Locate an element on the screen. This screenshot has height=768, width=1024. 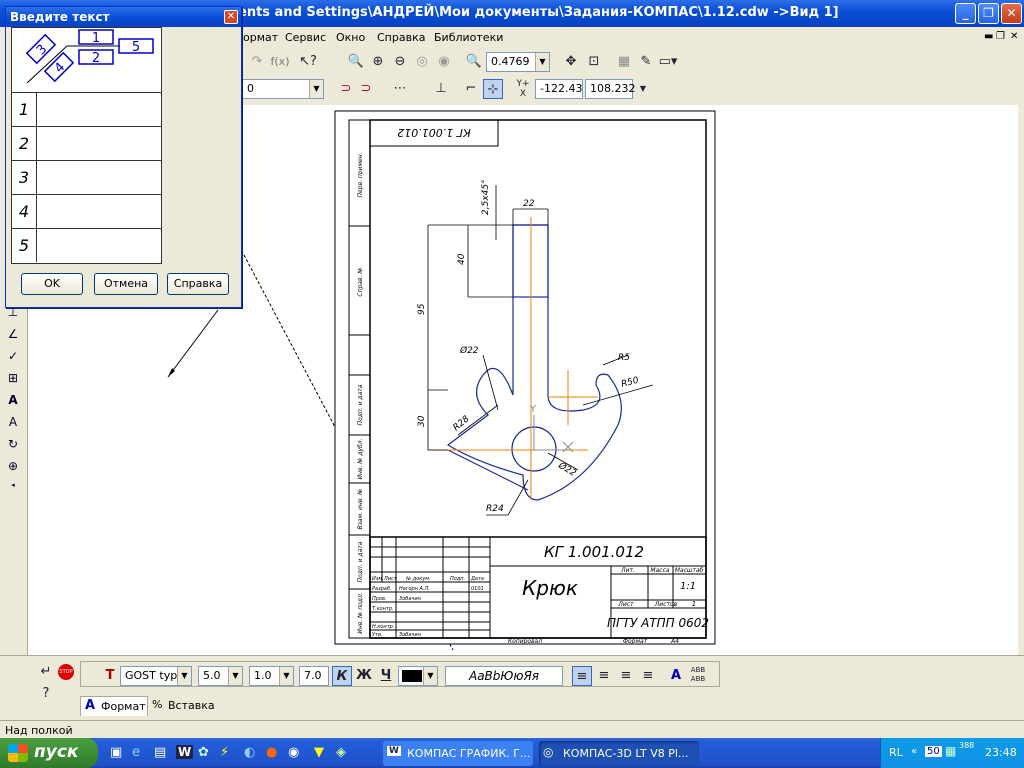
fx-icon: f(x) is located at coordinates (280, 62).